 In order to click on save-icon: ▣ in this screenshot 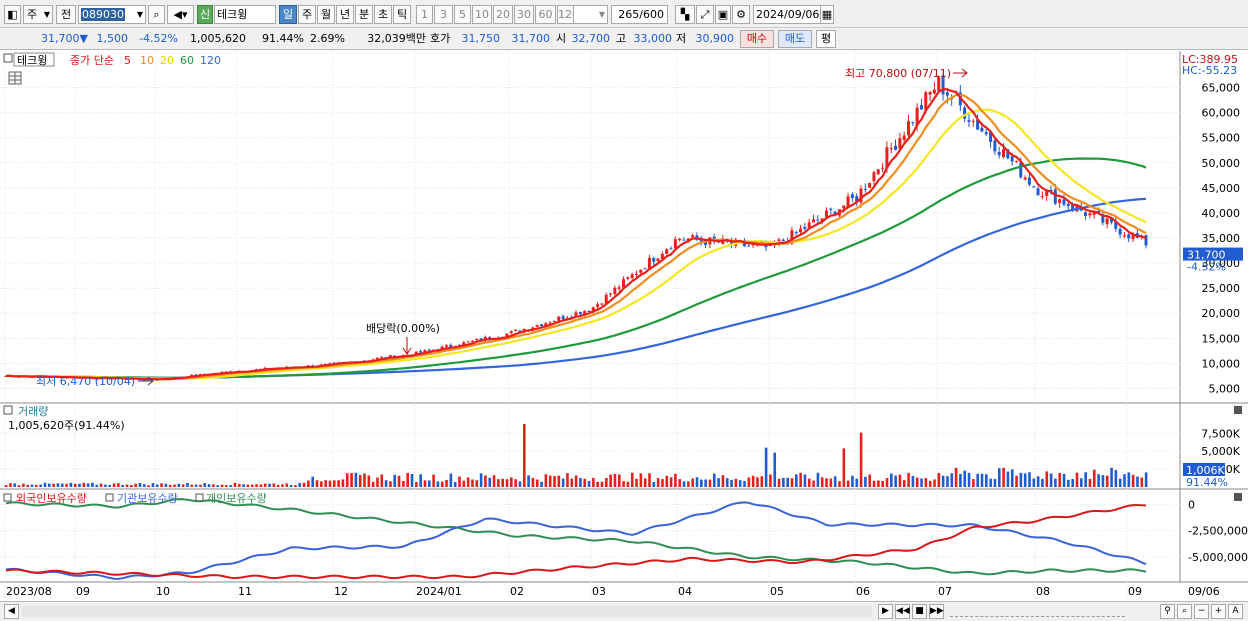, I will do `click(723, 14)`.